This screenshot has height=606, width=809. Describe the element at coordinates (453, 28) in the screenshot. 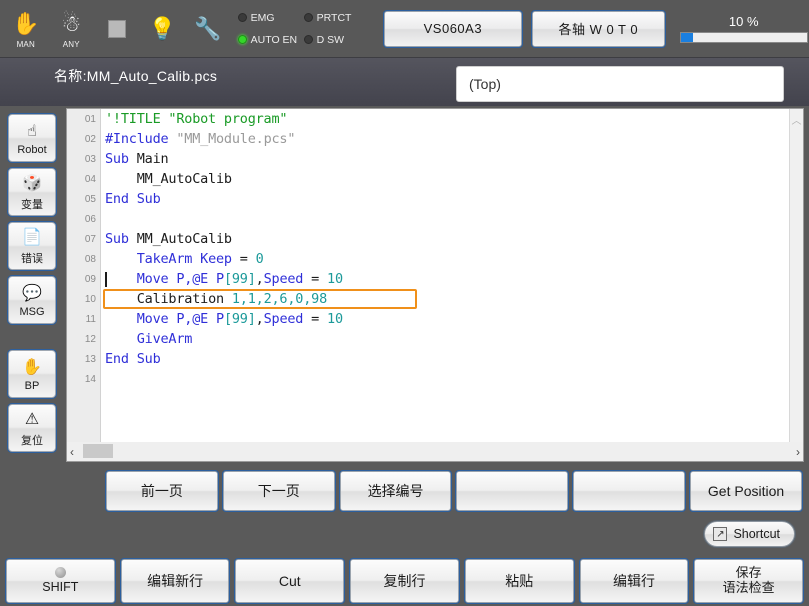

I see `robot-model-button: VS060A3` at that location.